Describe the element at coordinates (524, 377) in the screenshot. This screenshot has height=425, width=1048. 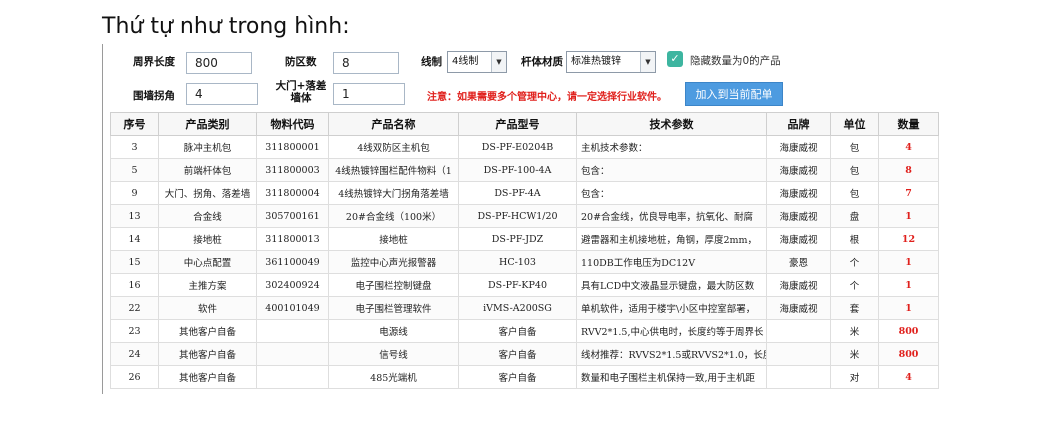
I see `table-row: 26 其他客户自备 485光端机 客户自备 数量和电子围栏主机保持一致,用于主机距 对 4` at that location.